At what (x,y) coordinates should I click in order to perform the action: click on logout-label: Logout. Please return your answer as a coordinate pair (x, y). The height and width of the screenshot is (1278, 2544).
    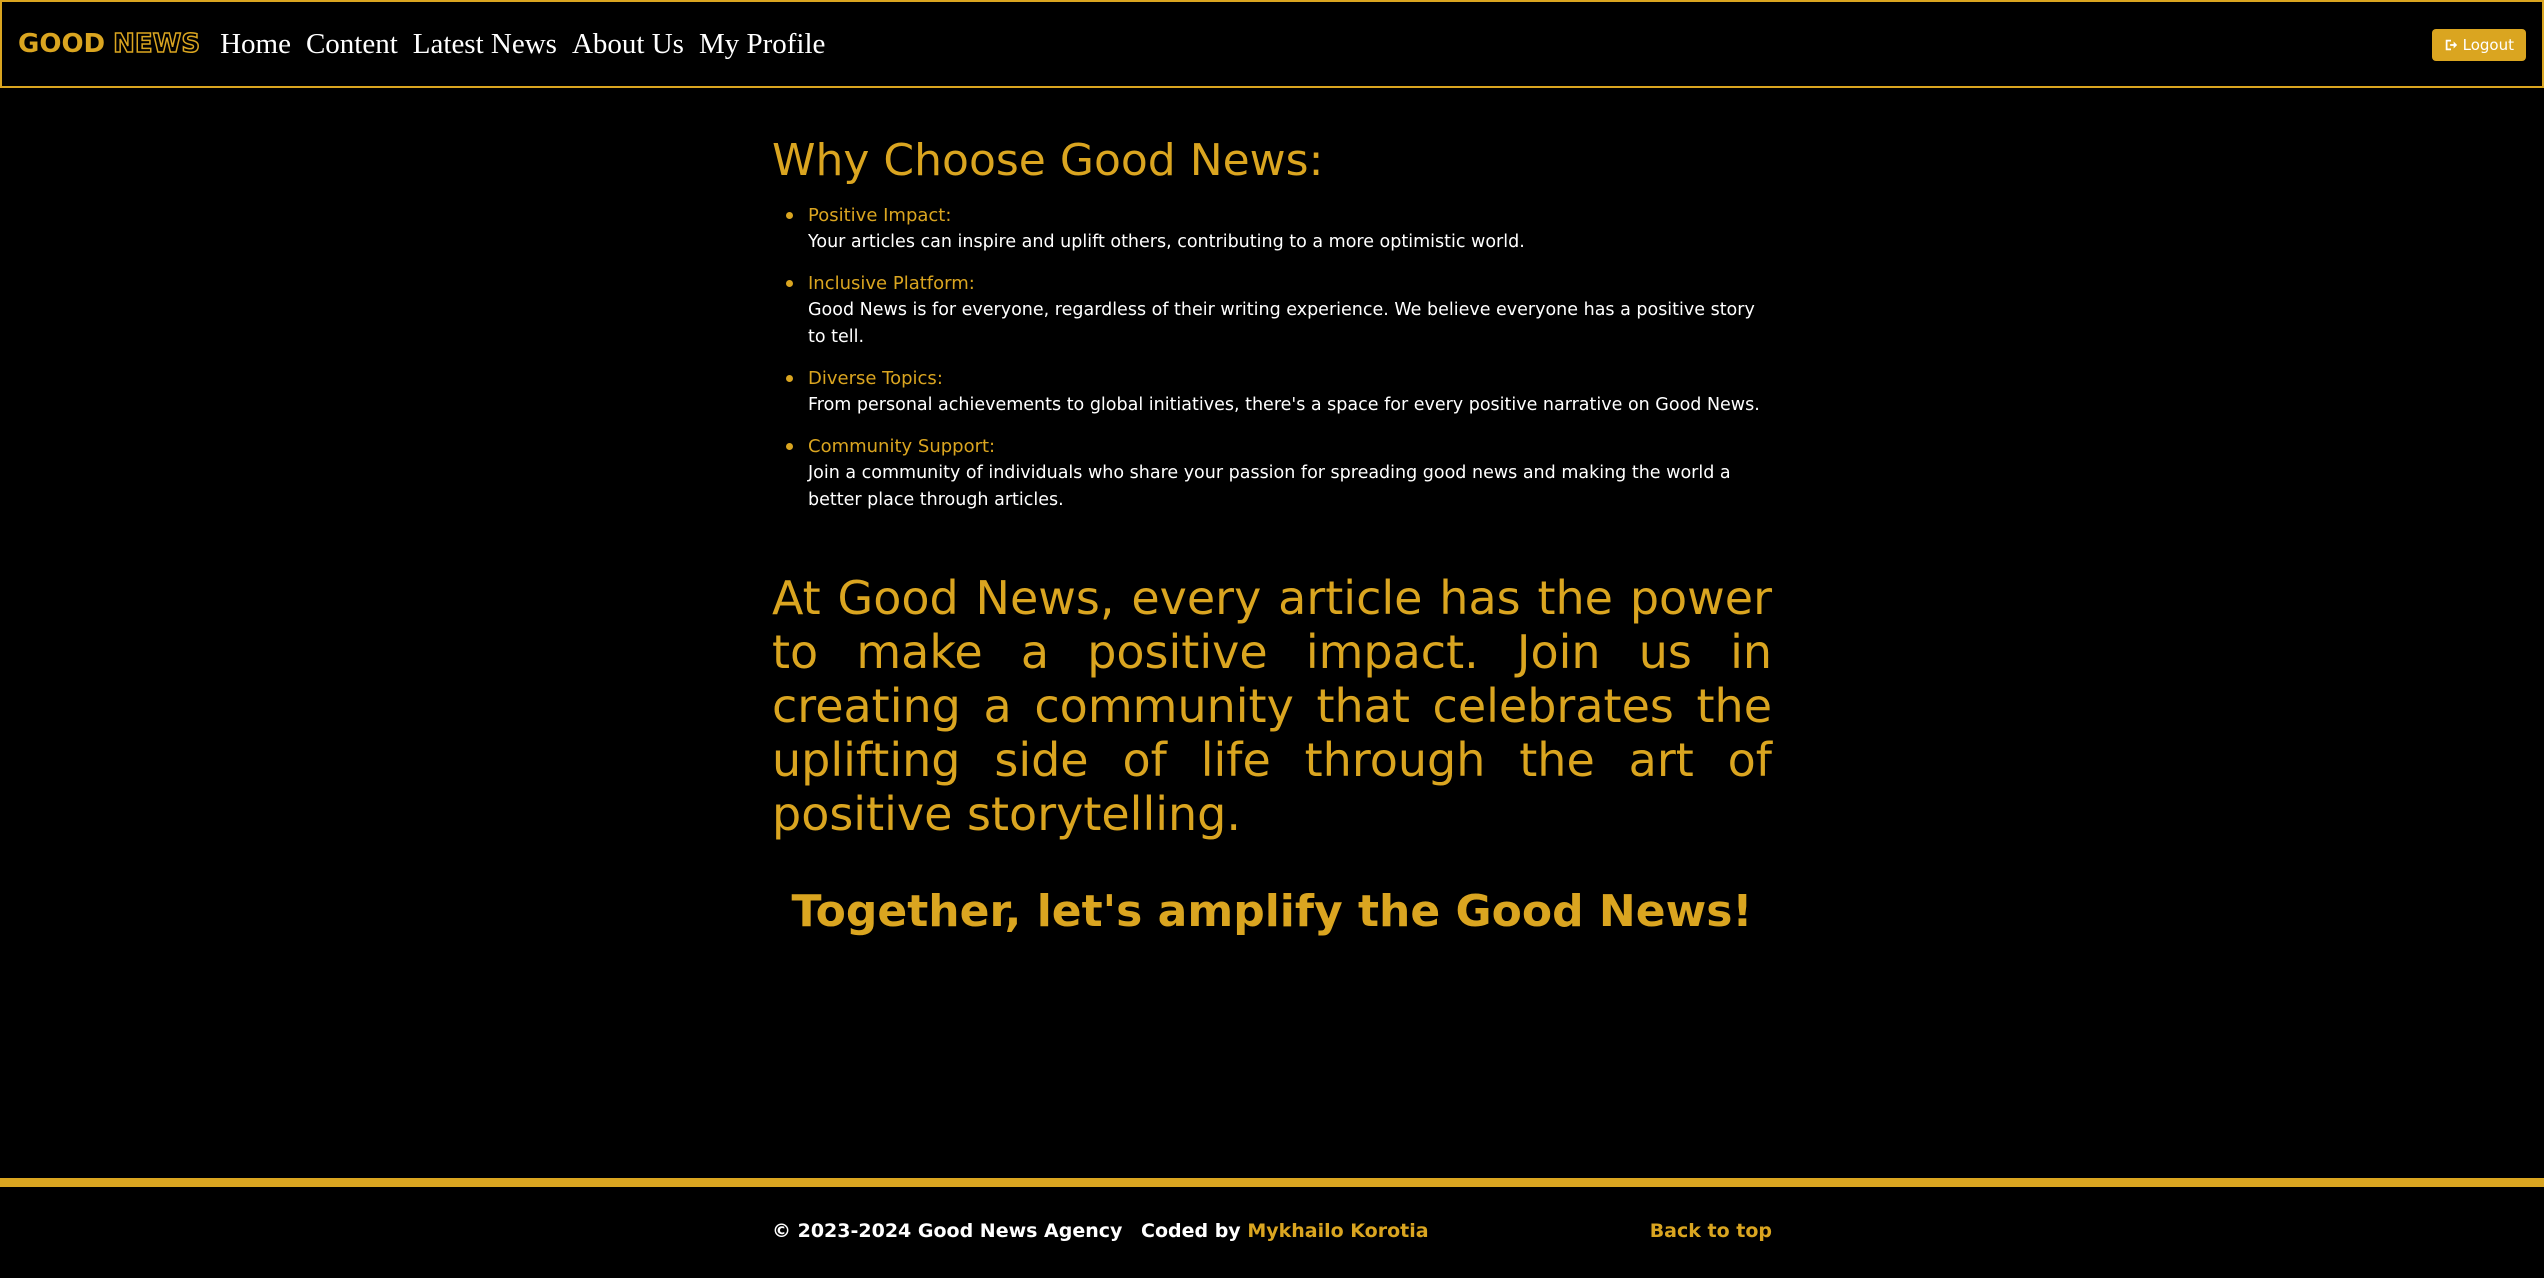
    Looking at the image, I should click on (2488, 45).